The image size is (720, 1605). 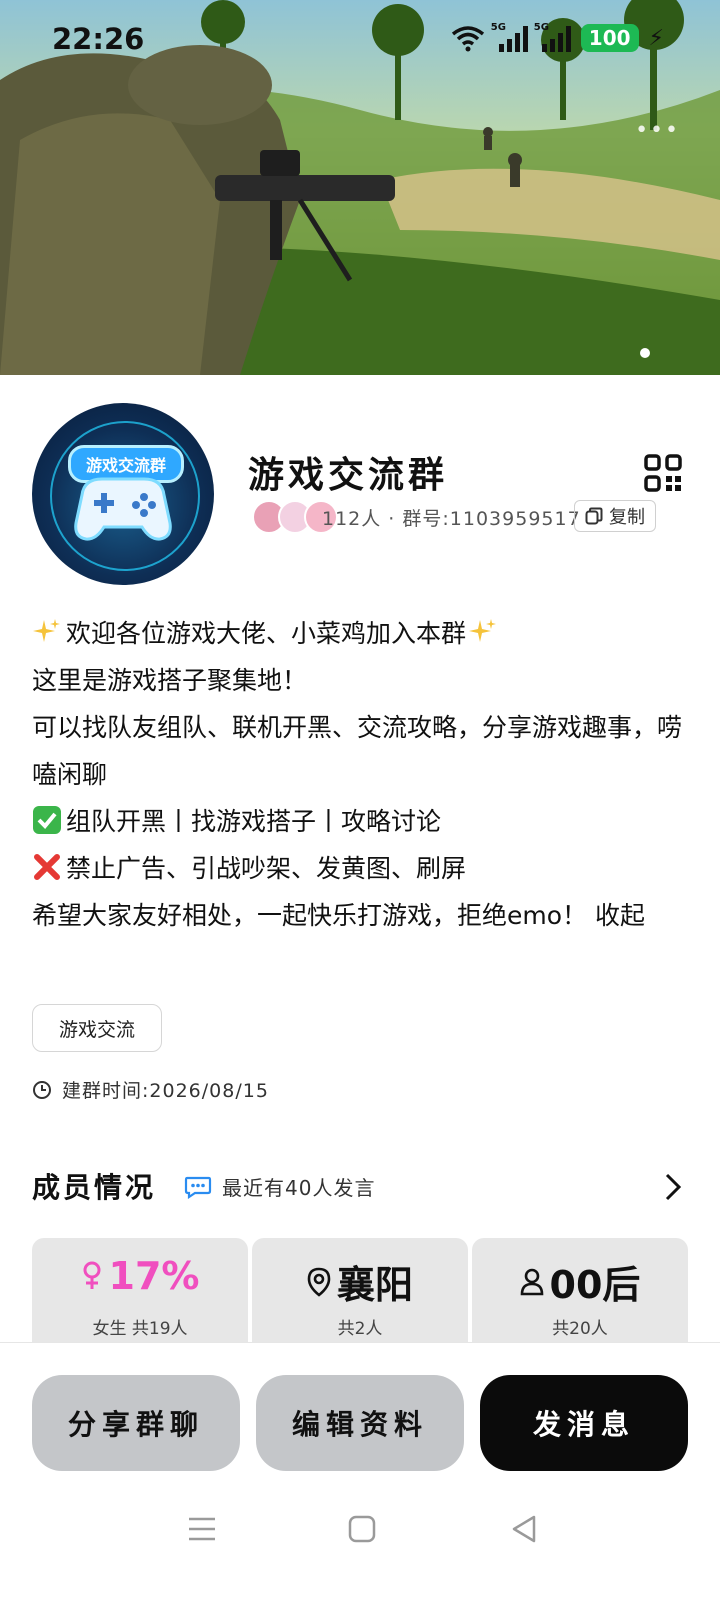 I want to click on home-square-icon, so click(x=362, y=1529).